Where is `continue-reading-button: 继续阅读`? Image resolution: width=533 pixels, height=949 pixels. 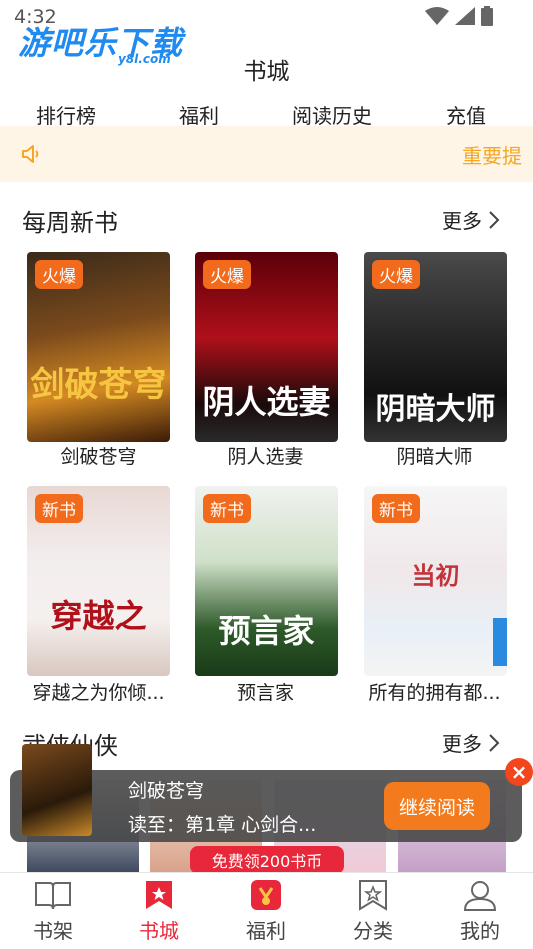 continue-reading-button: 继续阅读 is located at coordinates (437, 806).